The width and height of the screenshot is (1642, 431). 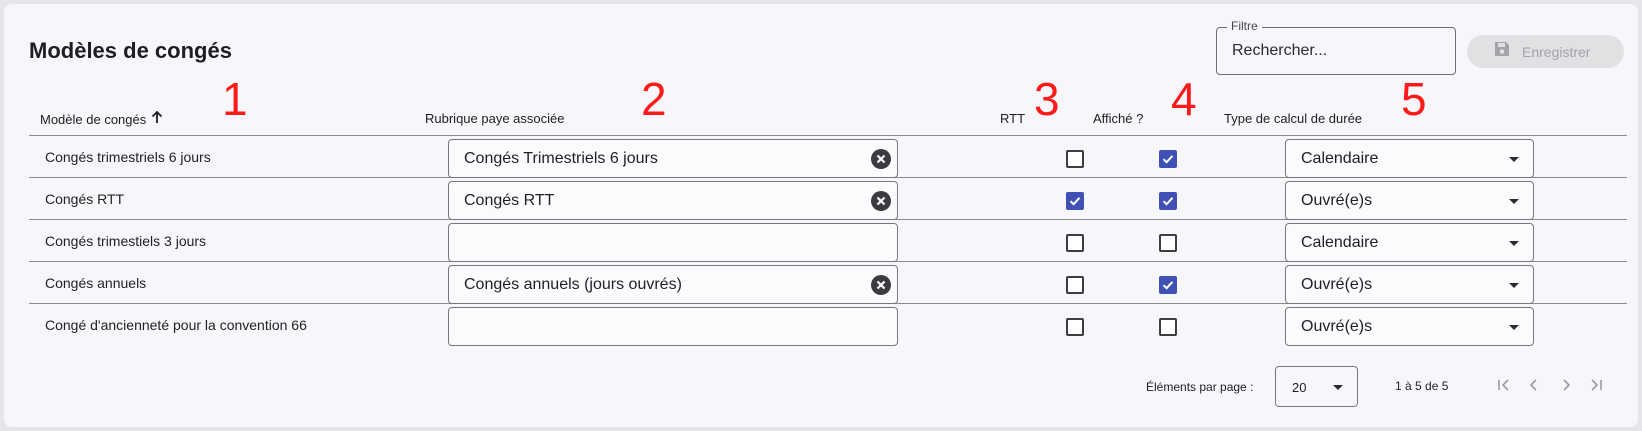 What do you see at coordinates (654, 99) in the screenshot?
I see `annotation-number-2: 2` at bounding box center [654, 99].